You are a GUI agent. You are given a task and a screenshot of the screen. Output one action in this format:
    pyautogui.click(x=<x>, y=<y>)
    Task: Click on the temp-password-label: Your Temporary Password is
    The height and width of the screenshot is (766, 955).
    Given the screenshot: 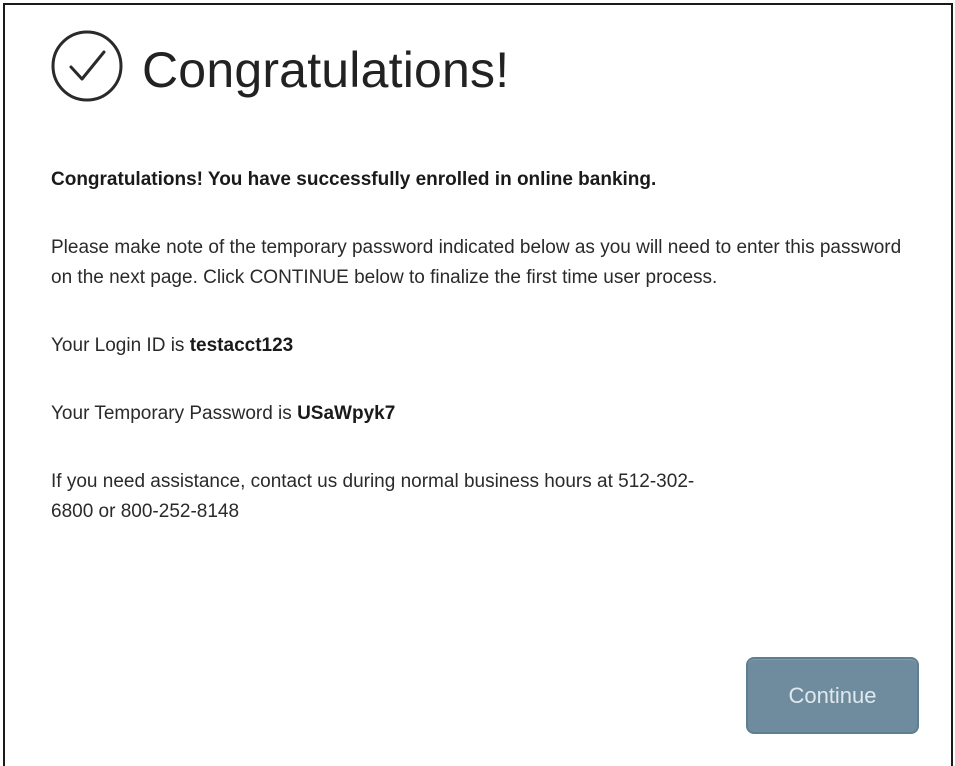 What is the action you would take?
    pyautogui.click(x=174, y=413)
    